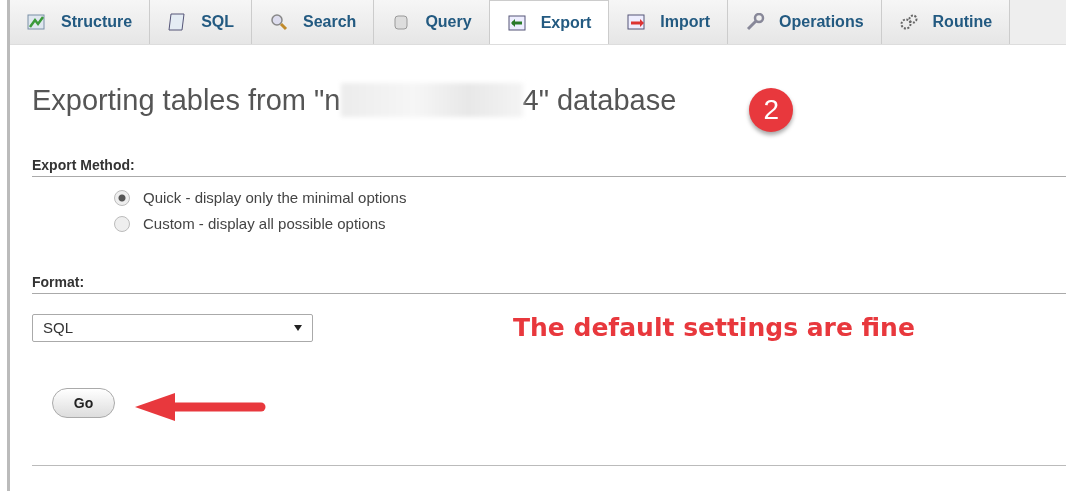 This screenshot has height=491, width=1066. Describe the element at coordinates (313, 22) in the screenshot. I see `tab: Search` at that location.